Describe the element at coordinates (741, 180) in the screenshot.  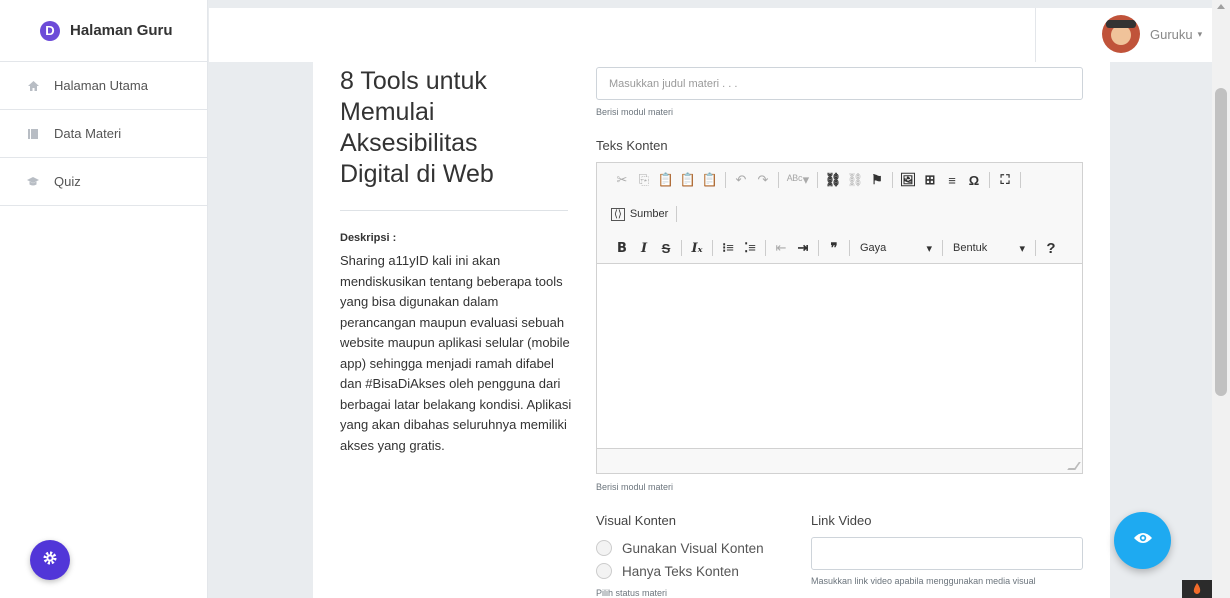
I see `undo-icon: ↶` at that location.